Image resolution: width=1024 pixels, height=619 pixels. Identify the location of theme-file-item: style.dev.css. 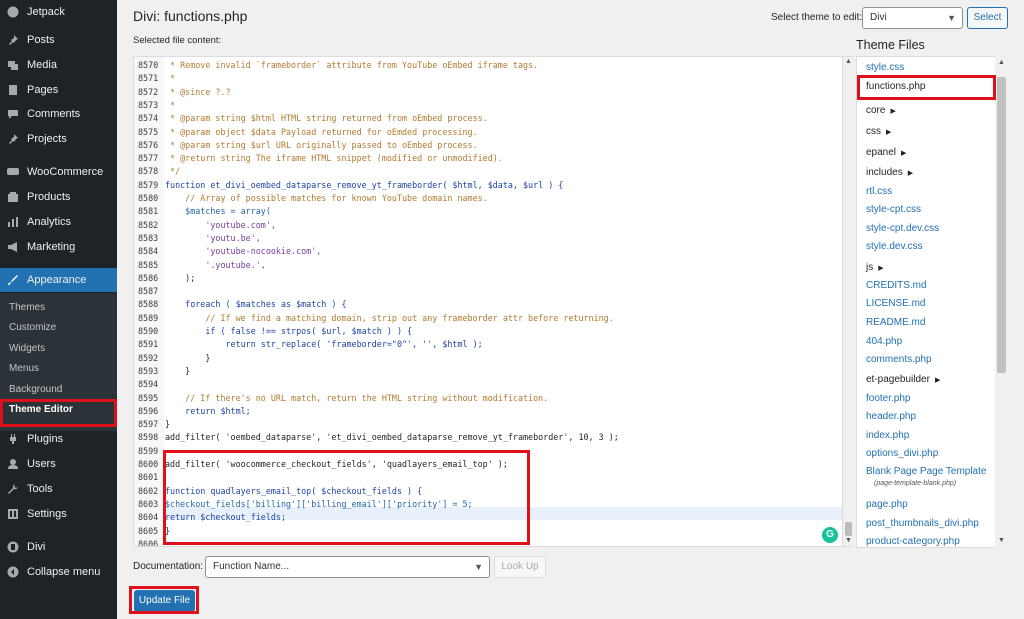
(894, 246).